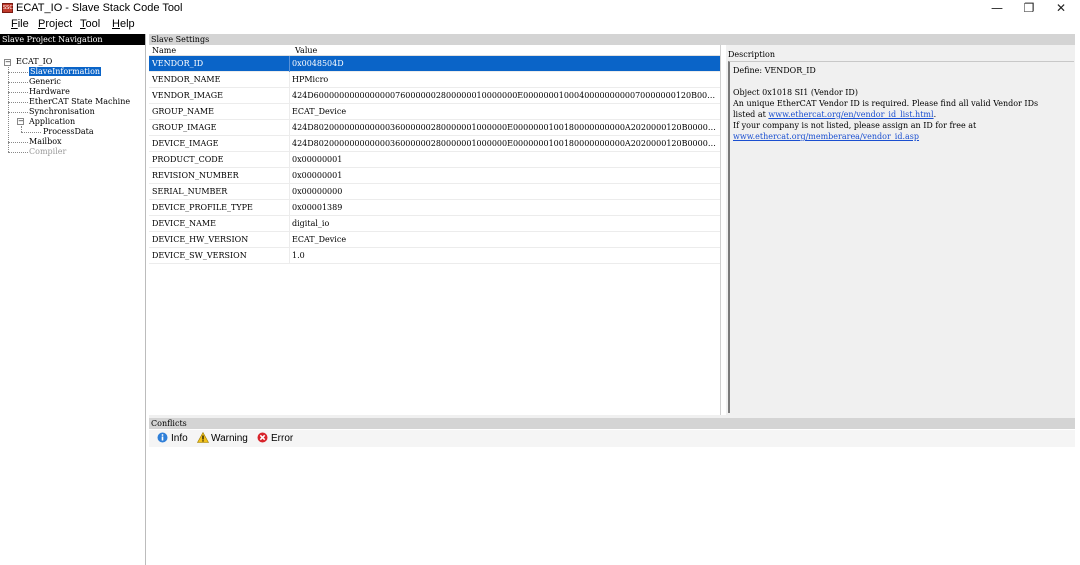  What do you see at coordinates (1029, 8) in the screenshot?
I see `maximize-button: ❐` at bounding box center [1029, 8].